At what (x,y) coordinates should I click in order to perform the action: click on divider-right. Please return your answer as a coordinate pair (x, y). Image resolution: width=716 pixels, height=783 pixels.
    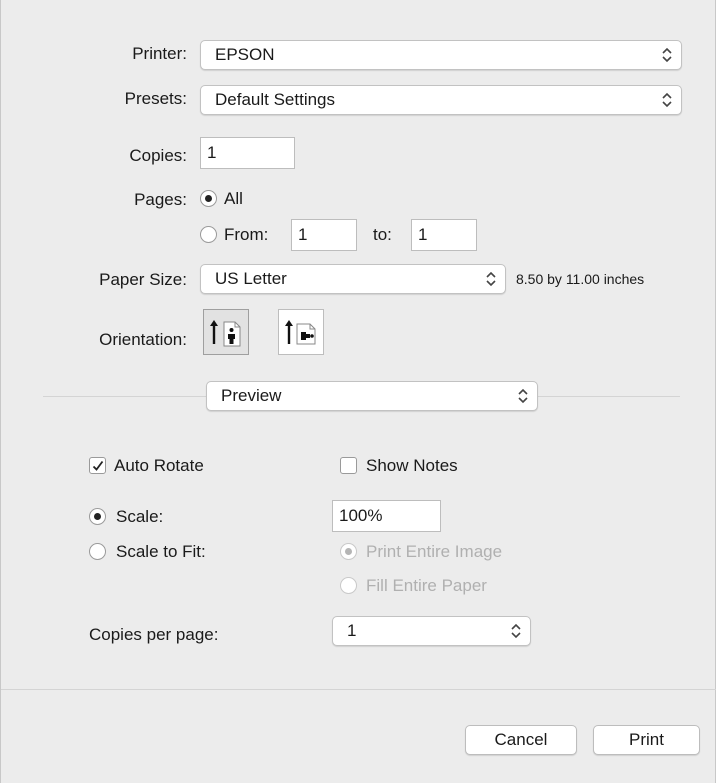
    Looking at the image, I should click on (609, 396).